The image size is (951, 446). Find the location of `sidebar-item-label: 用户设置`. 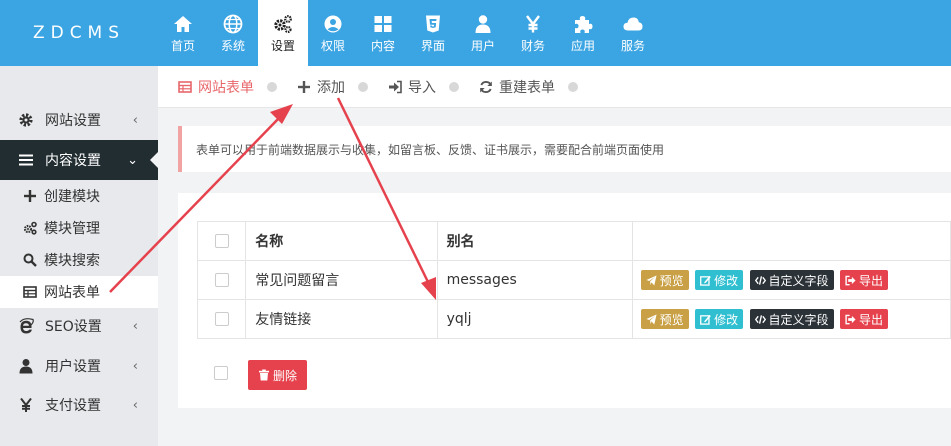

sidebar-item-label: 用户设置 is located at coordinates (73, 367).